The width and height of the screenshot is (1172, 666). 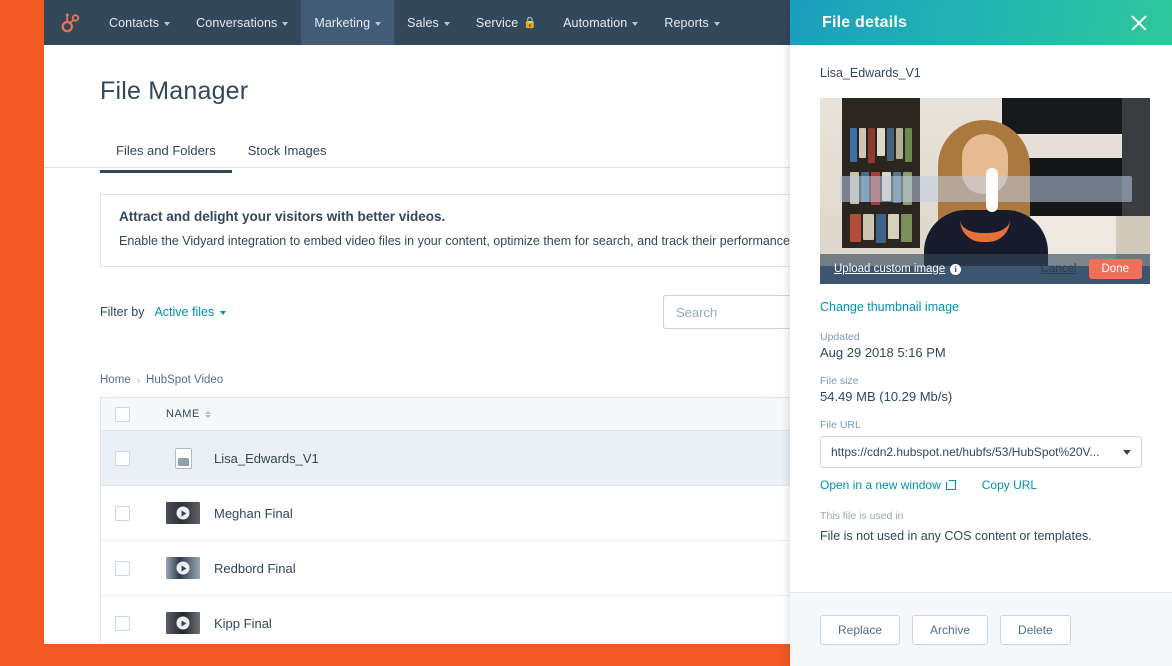 What do you see at coordinates (287, 150) in the screenshot?
I see `tab-label: Stock Images` at bounding box center [287, 150].